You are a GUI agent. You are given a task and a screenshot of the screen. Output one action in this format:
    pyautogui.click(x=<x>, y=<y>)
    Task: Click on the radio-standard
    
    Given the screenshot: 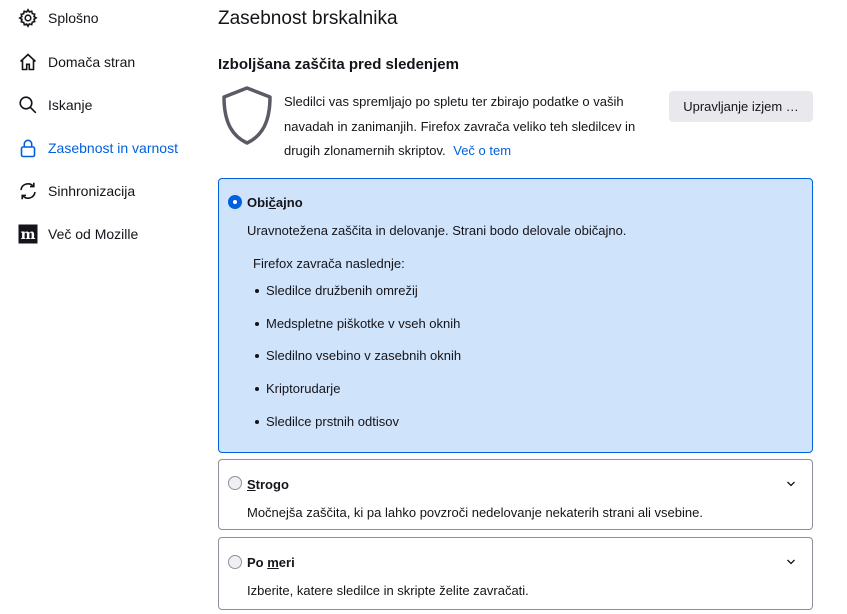 What is the action you would take?
    pyautogui.click(x=235, y=202)
    